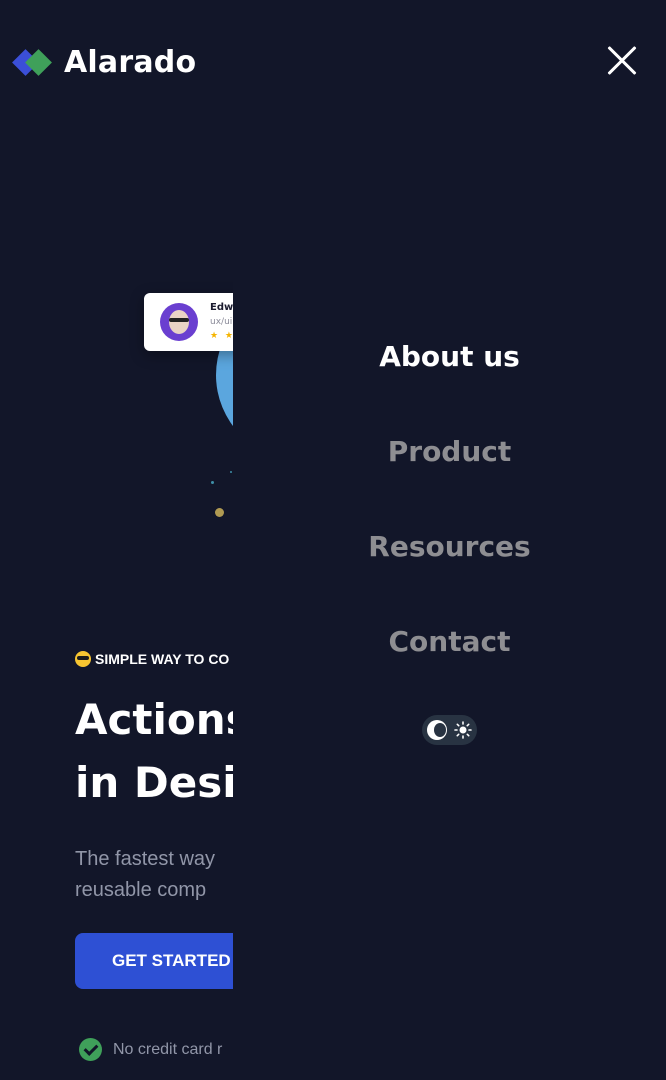  Describe the element at coordinates (90, 1049) in the screenshot. I see `check-circle-icon` at that location.